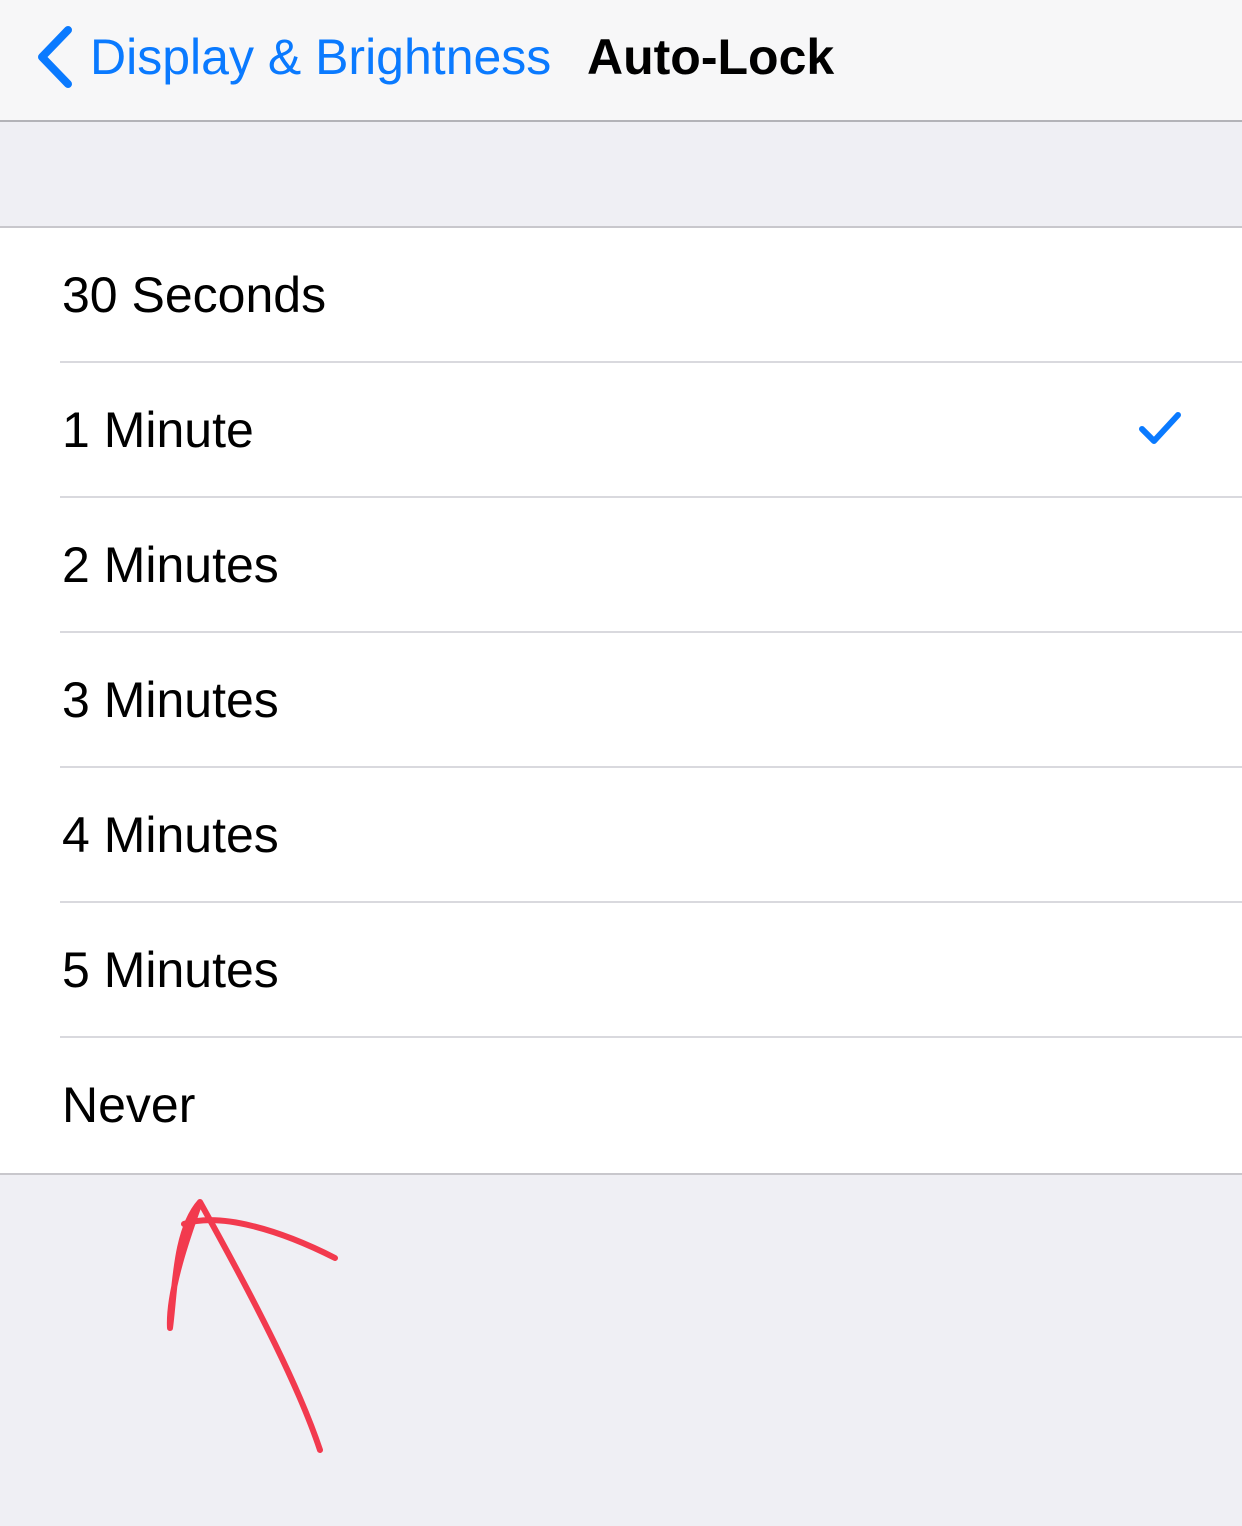 The image size is (1242, 1526). Describe the element at coordinates (170, 970) in the screenshot. I see `option-label: 5 Minutes` at that location.